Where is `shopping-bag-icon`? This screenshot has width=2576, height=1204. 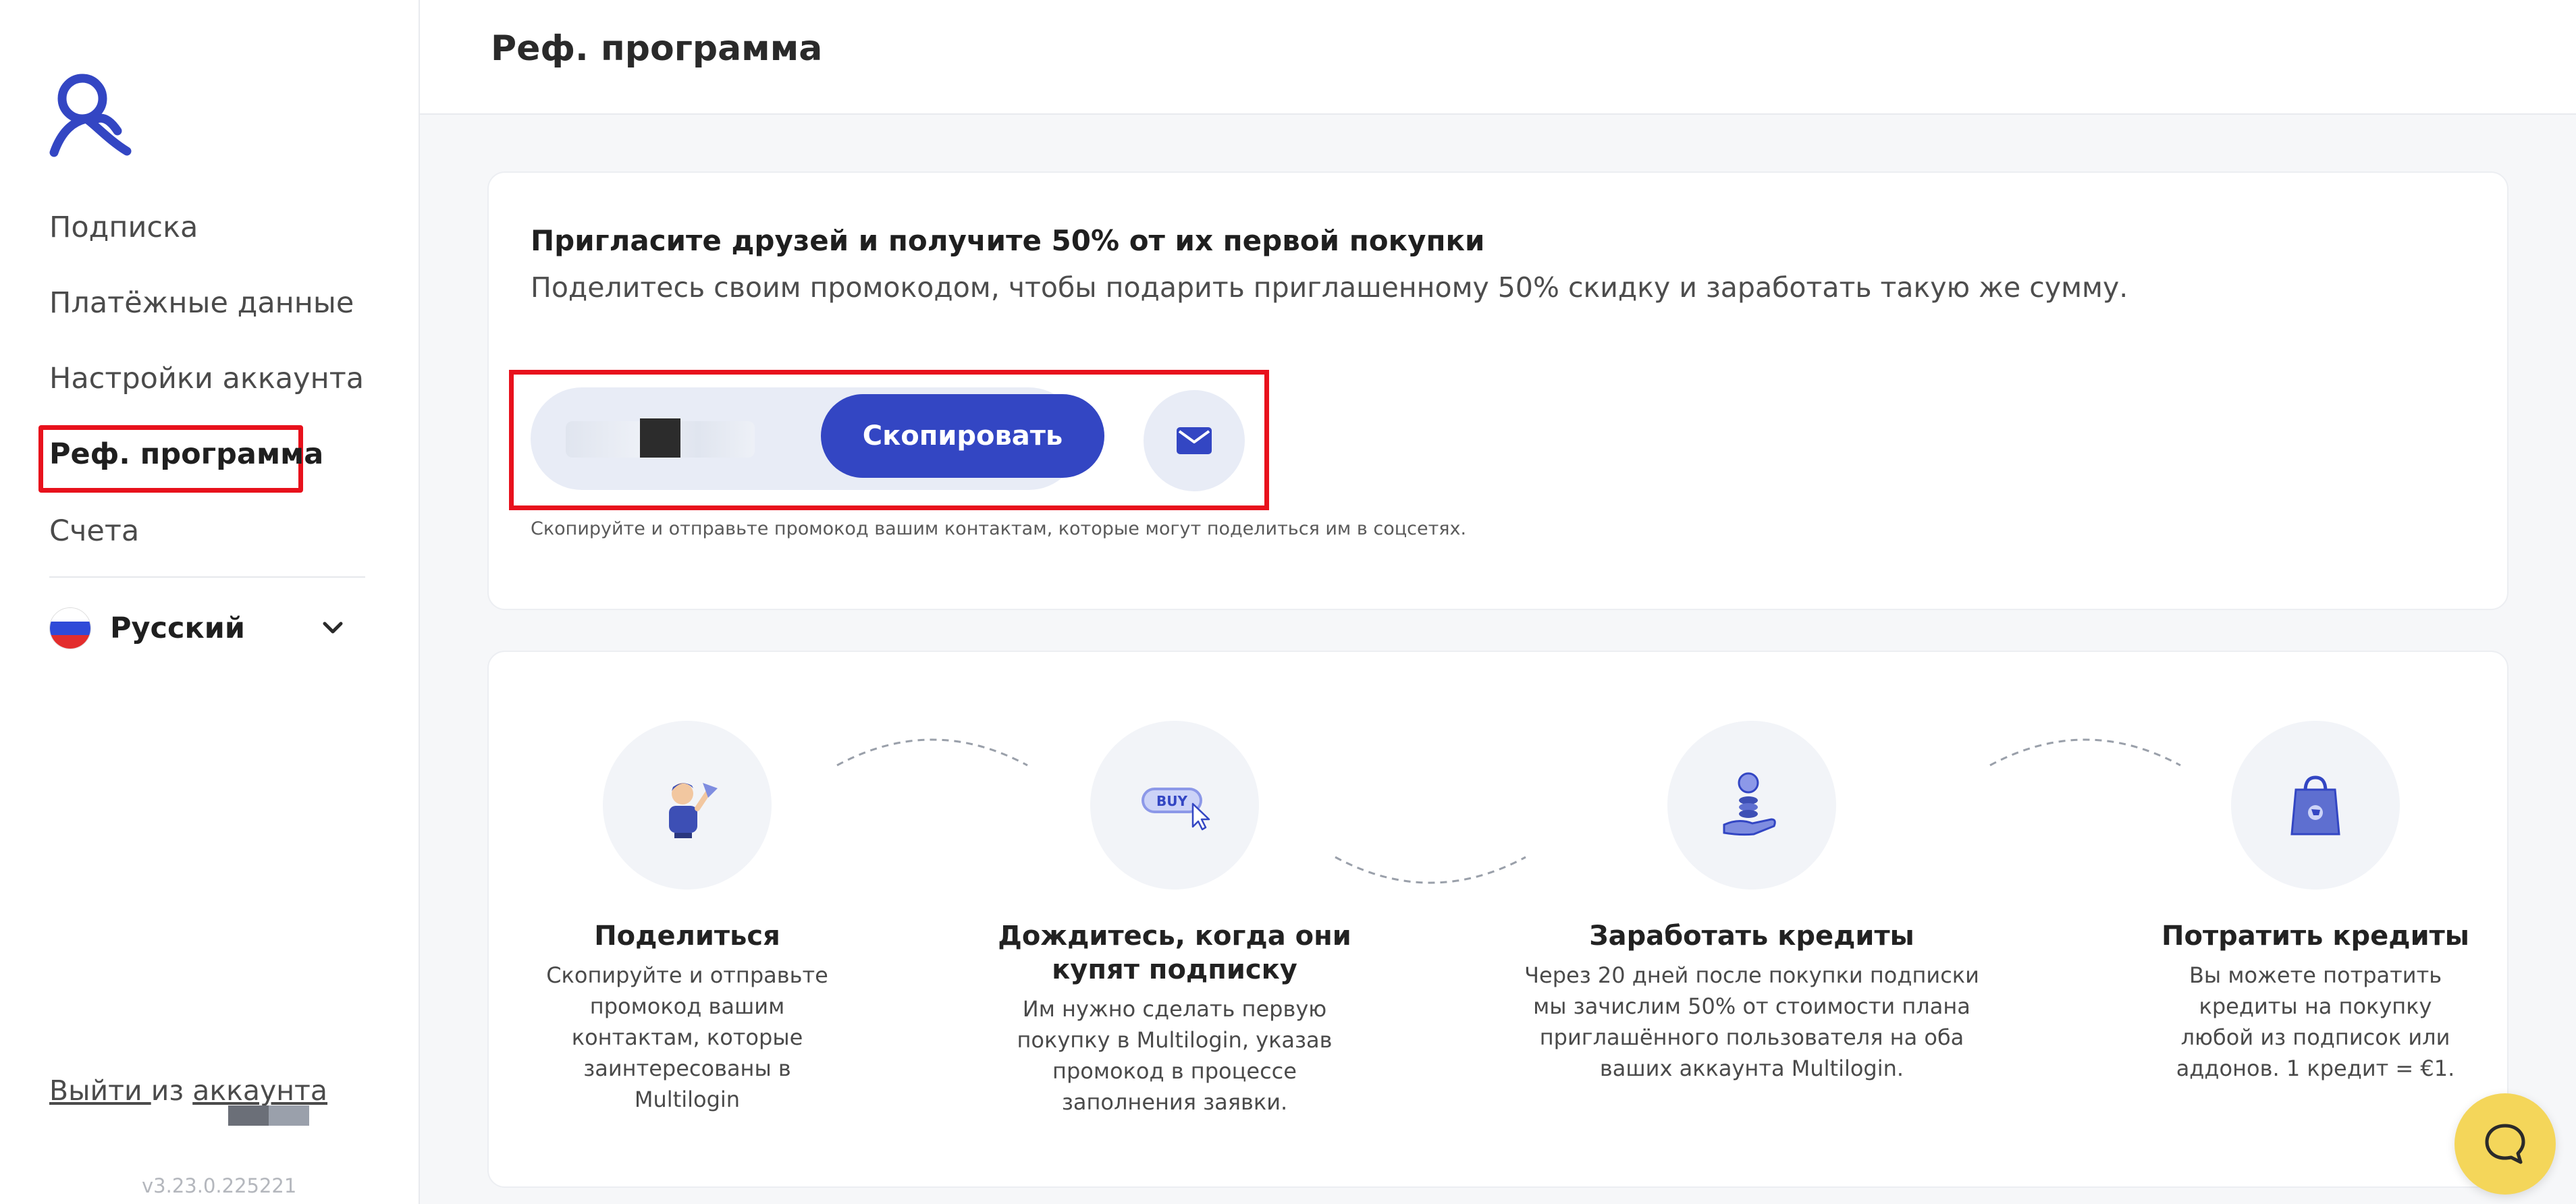
shopping-bag-icon is located at coordinates (2315, 805).